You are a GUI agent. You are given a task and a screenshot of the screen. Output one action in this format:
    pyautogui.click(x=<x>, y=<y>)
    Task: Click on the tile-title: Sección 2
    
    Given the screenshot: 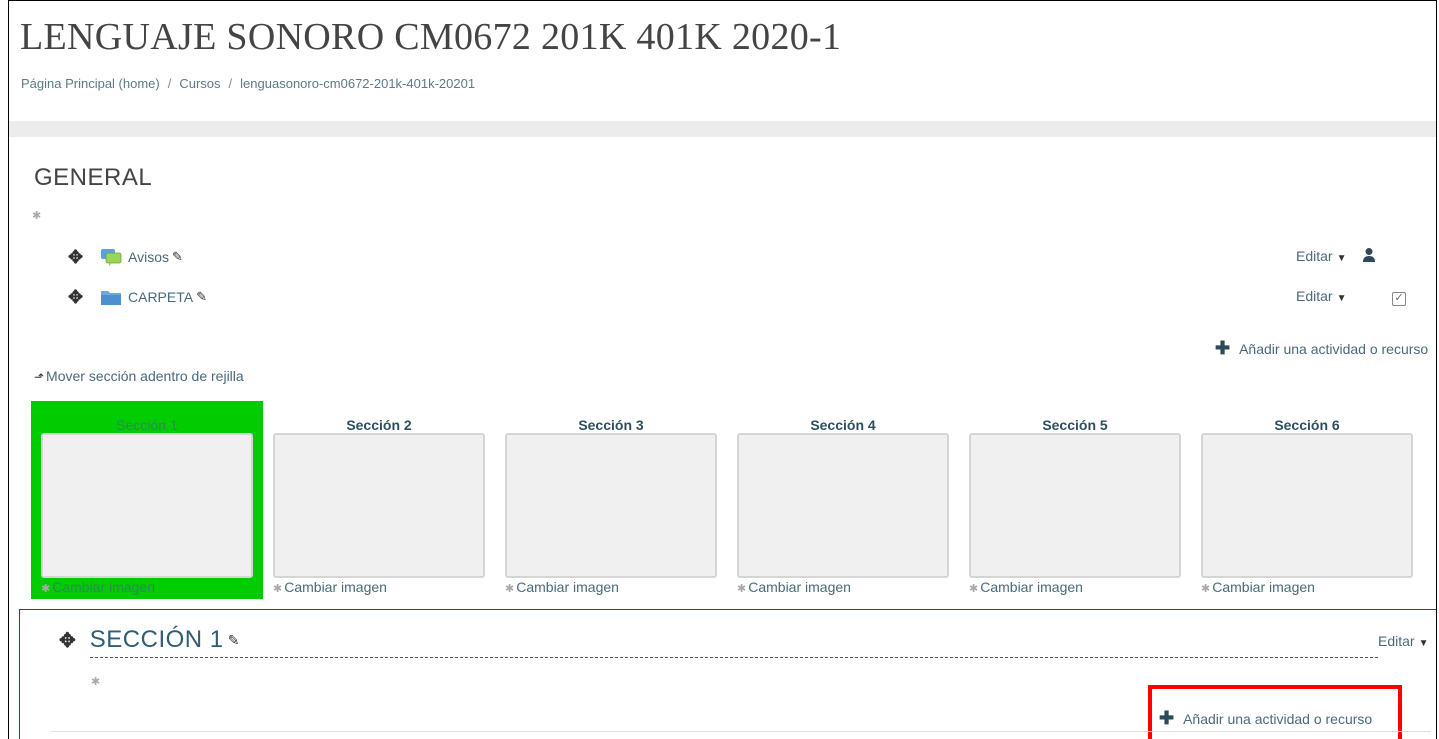 What is the action you would take?
    pyautogui.click(x=379, y=425)
    